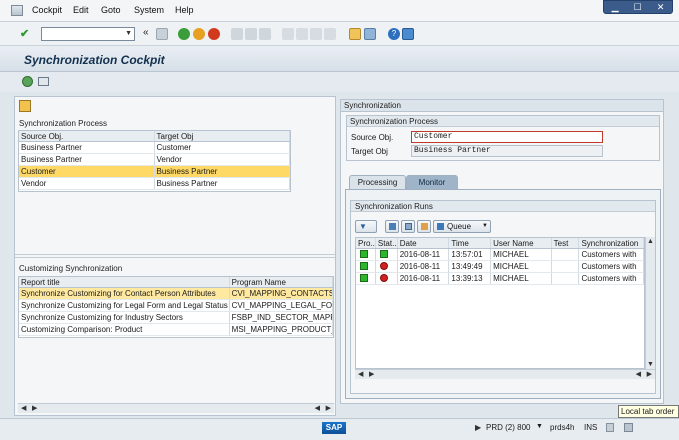  Describe the element at coordinates (88, 34) in the screenshot. I see `command-field: ▼` at that location.